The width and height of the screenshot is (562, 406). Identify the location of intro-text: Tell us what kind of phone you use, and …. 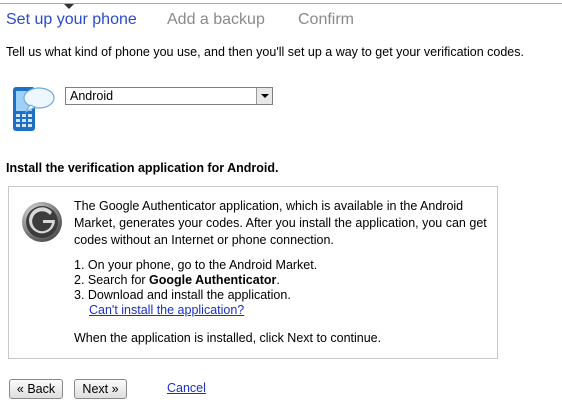
(265, 52).